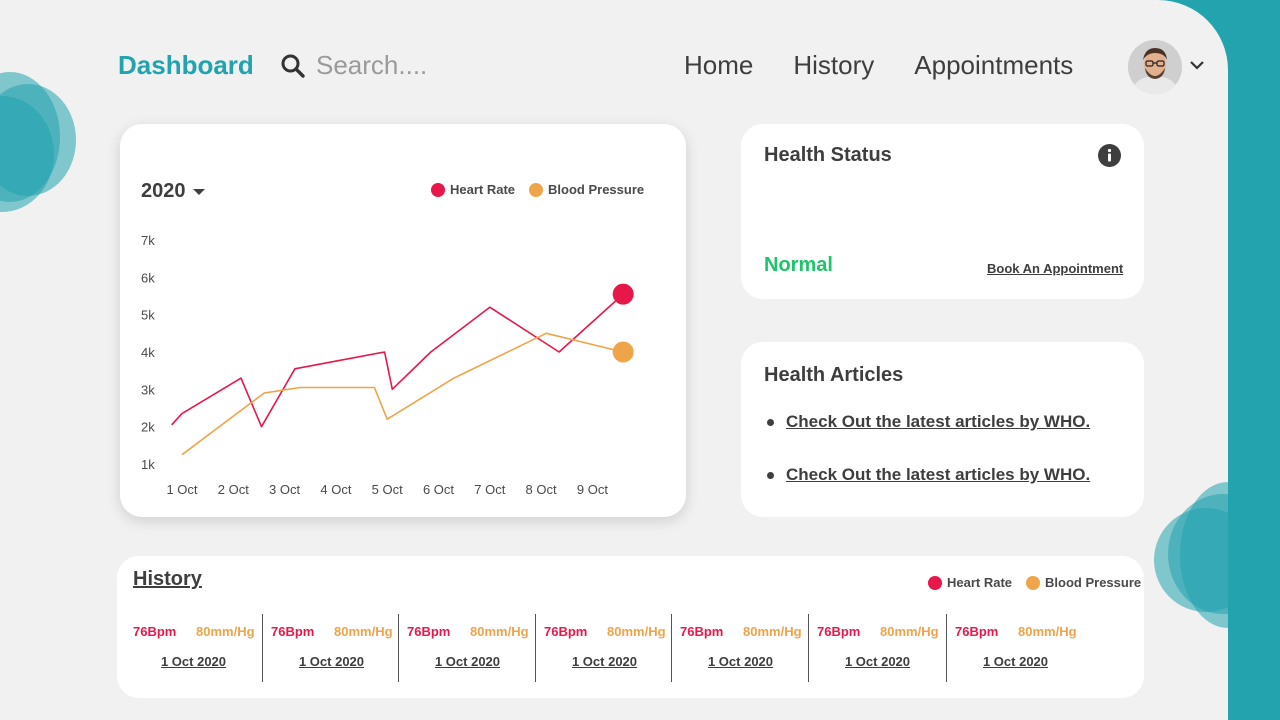 The image size is (1280, 720). I want to click on x-tick-label: 8 Oct, so click(541, 489).